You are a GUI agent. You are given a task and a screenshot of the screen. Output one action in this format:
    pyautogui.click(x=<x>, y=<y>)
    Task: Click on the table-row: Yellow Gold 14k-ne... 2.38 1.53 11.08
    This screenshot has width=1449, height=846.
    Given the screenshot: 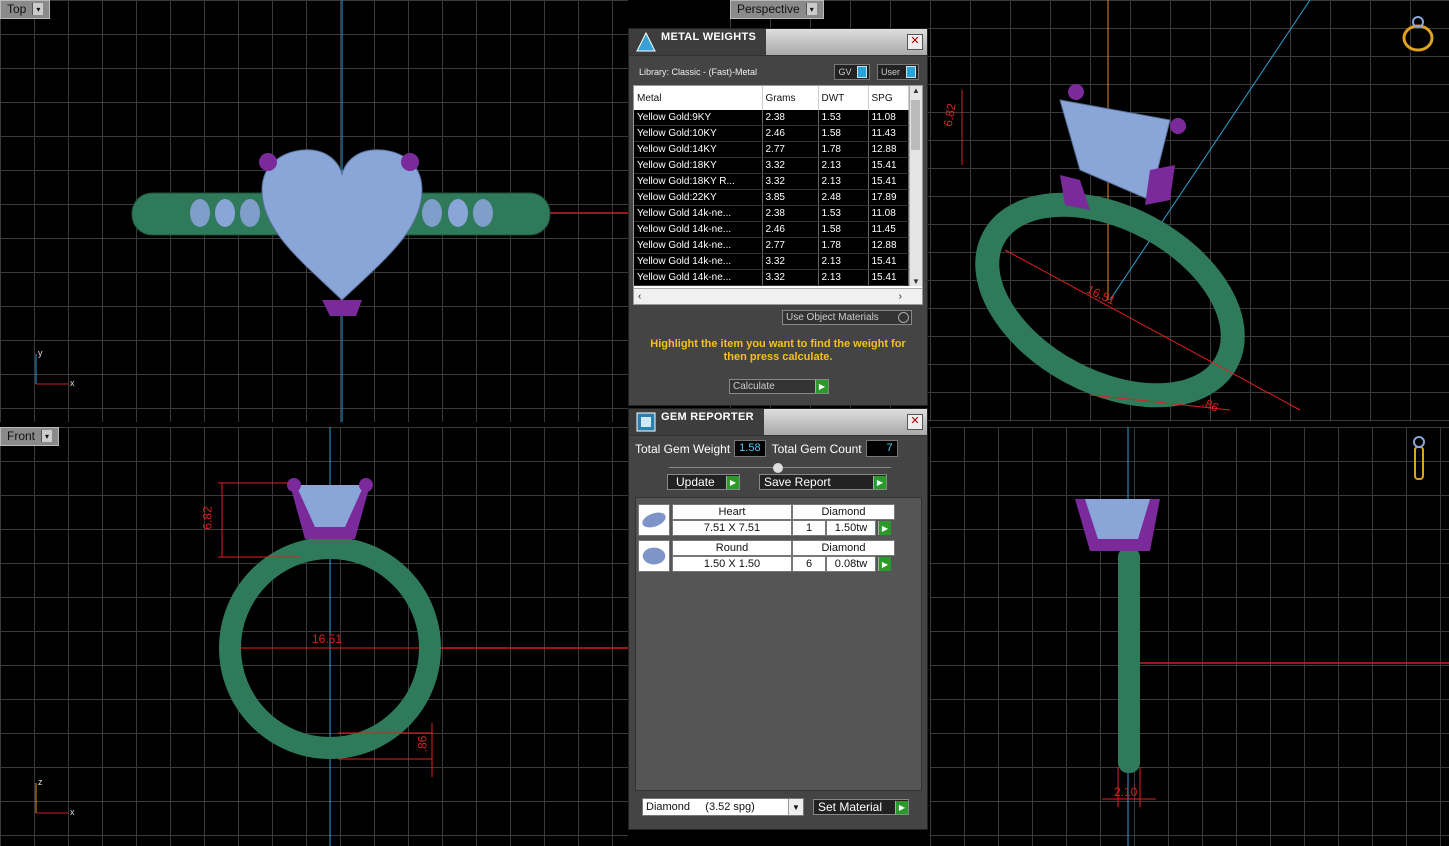 What is the action you would take?
    pyautogui.click(x=771, y=213)
    